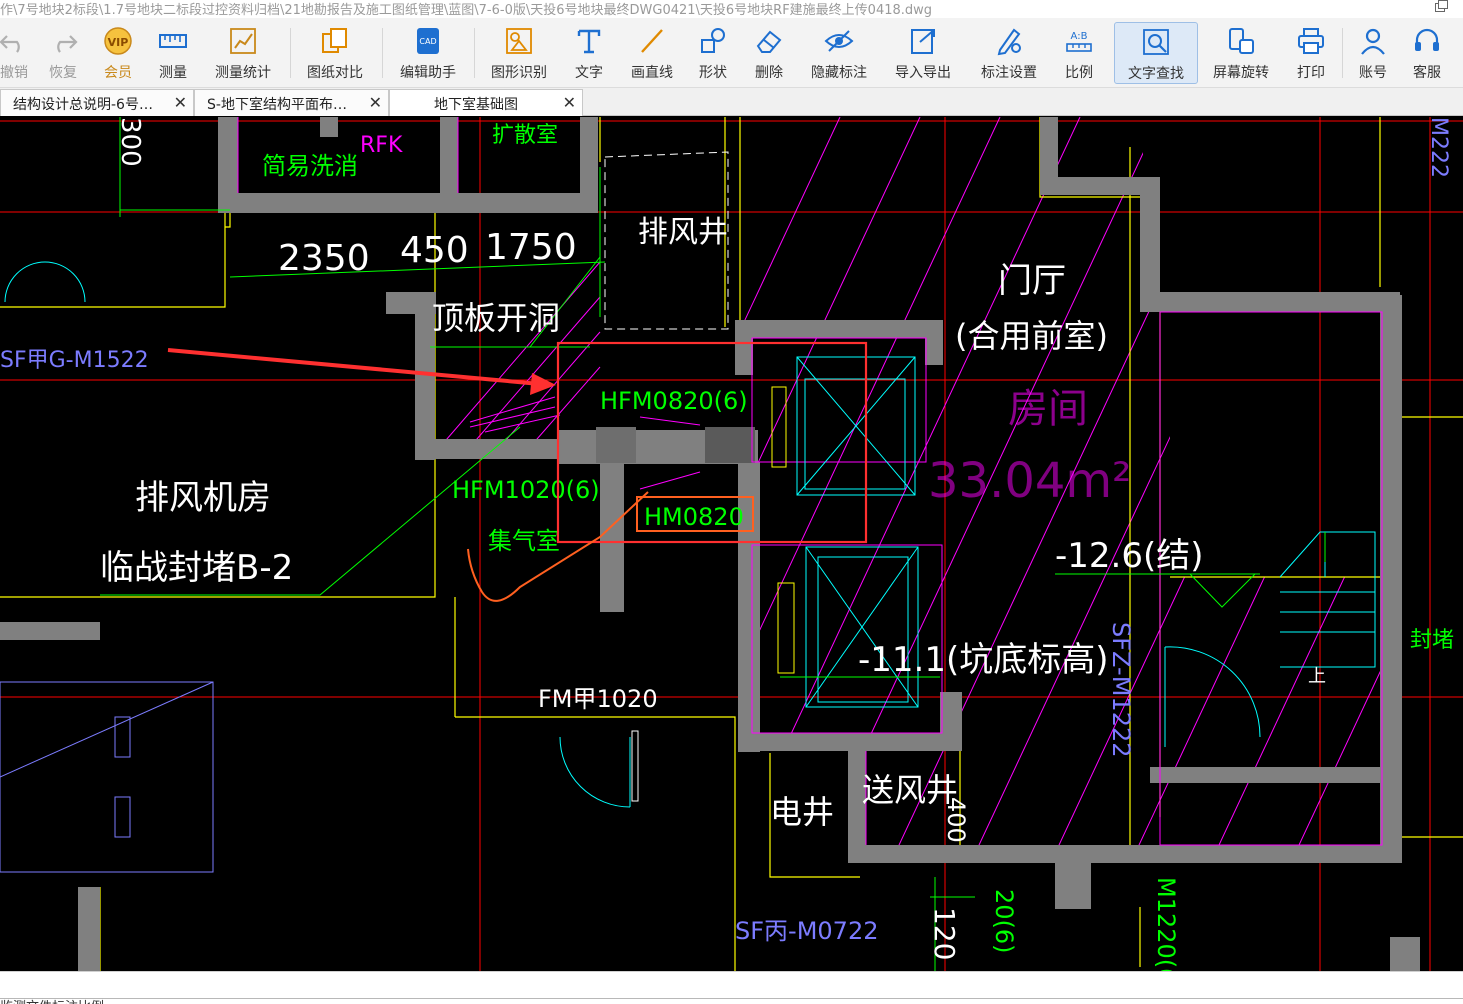 This screenshot has width=1463, height=1004. Describe the element at coordinates (543, 384) in the screenshot. I see `arrow-head-icon` at that location.